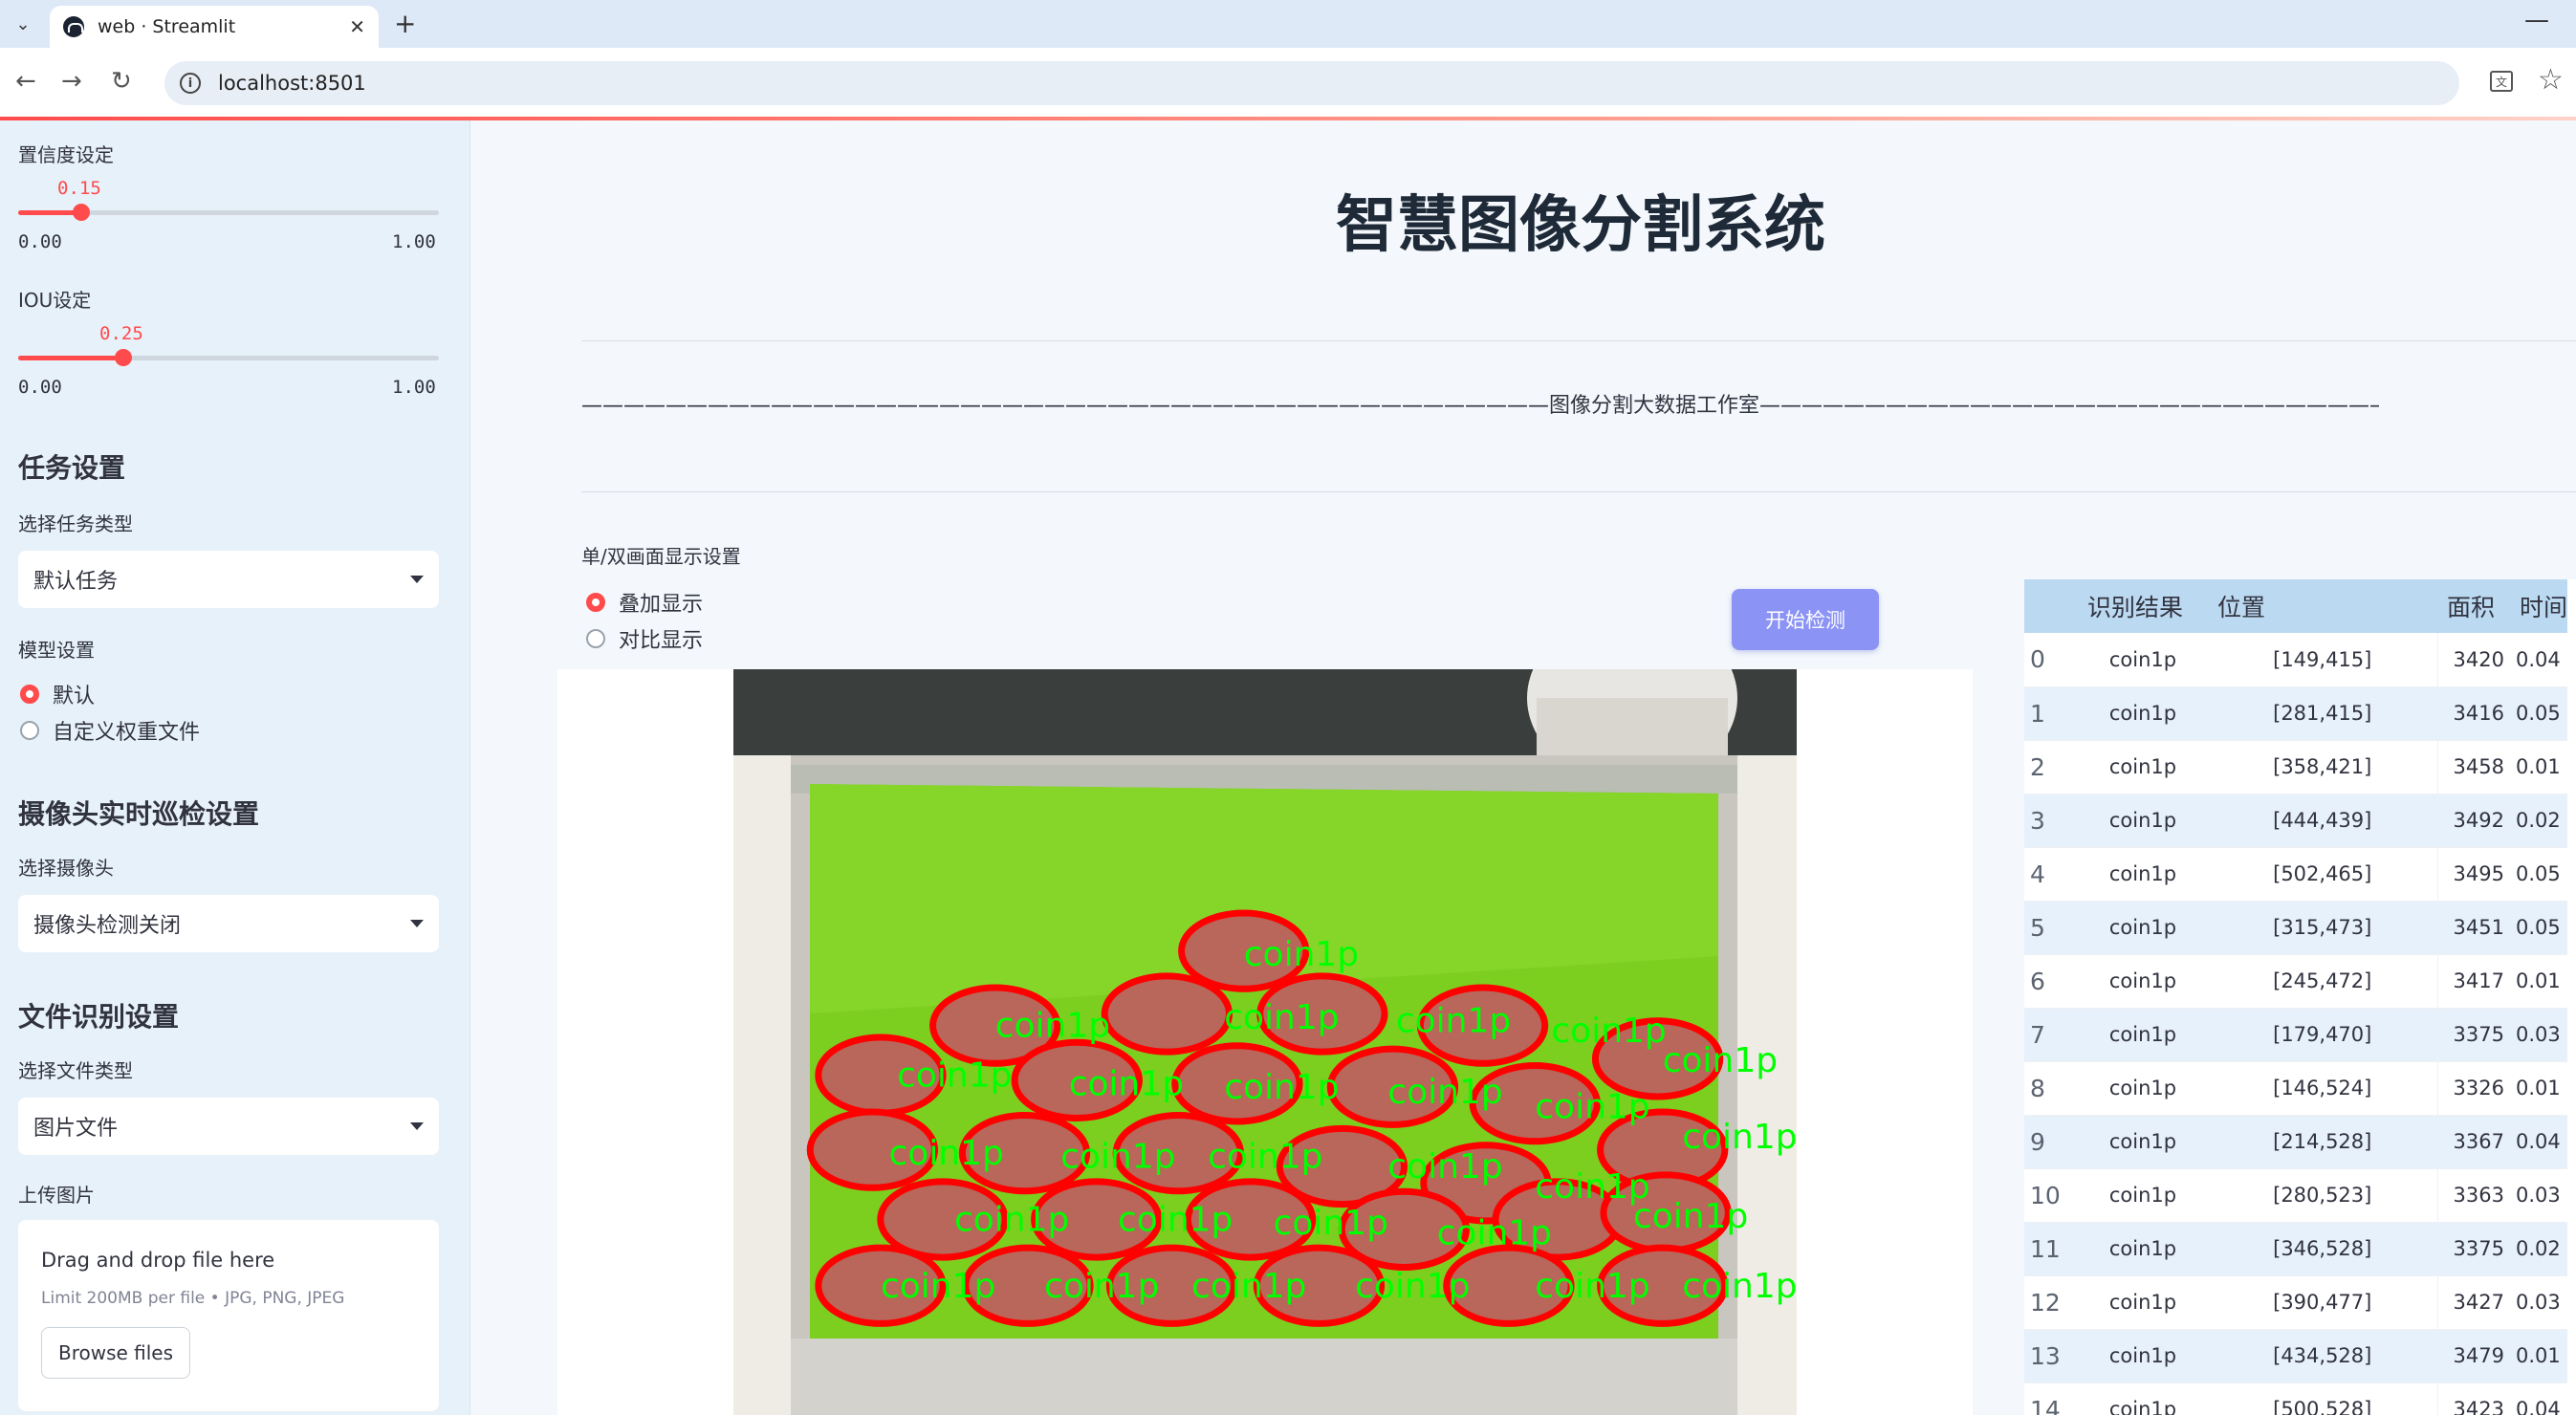 This screenshot has width=2576, height=1415. What do you see at coordinates (2473, 1356) in the screenshot?
I see `row-area: 3479` at bounding box center [2473, 1356].